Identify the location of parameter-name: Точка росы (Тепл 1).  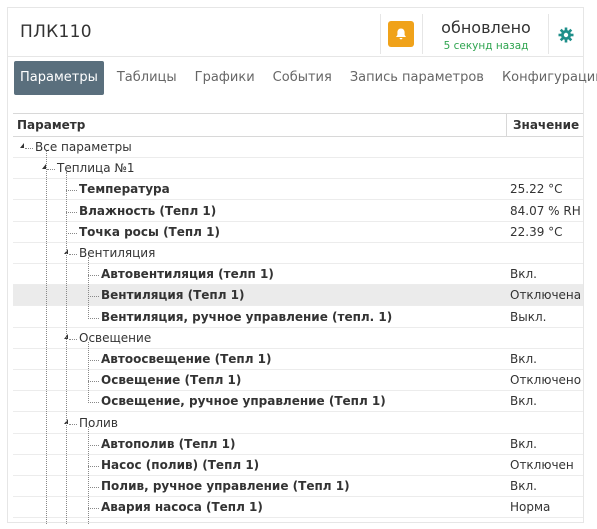
(149, 231).